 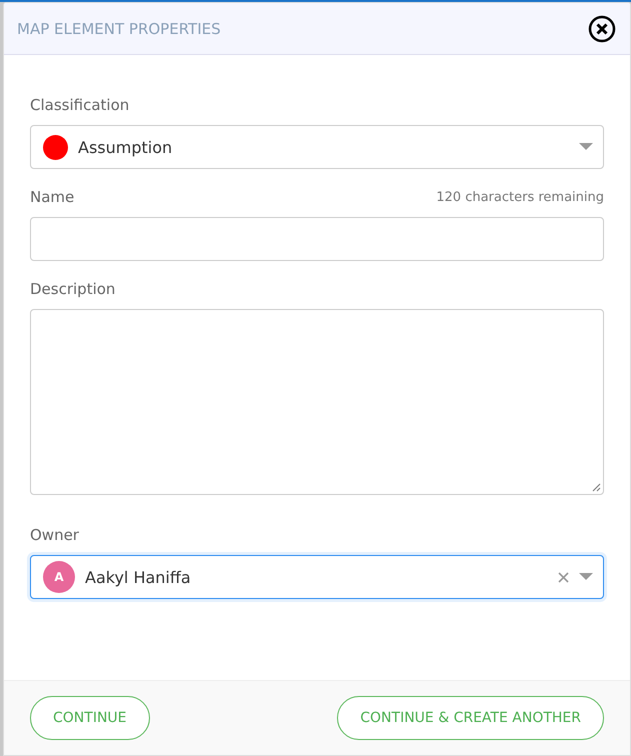 What do you see at coordinates (317, 239) in the screenshot?
I see `name-input` at bounding box center [317, 239].